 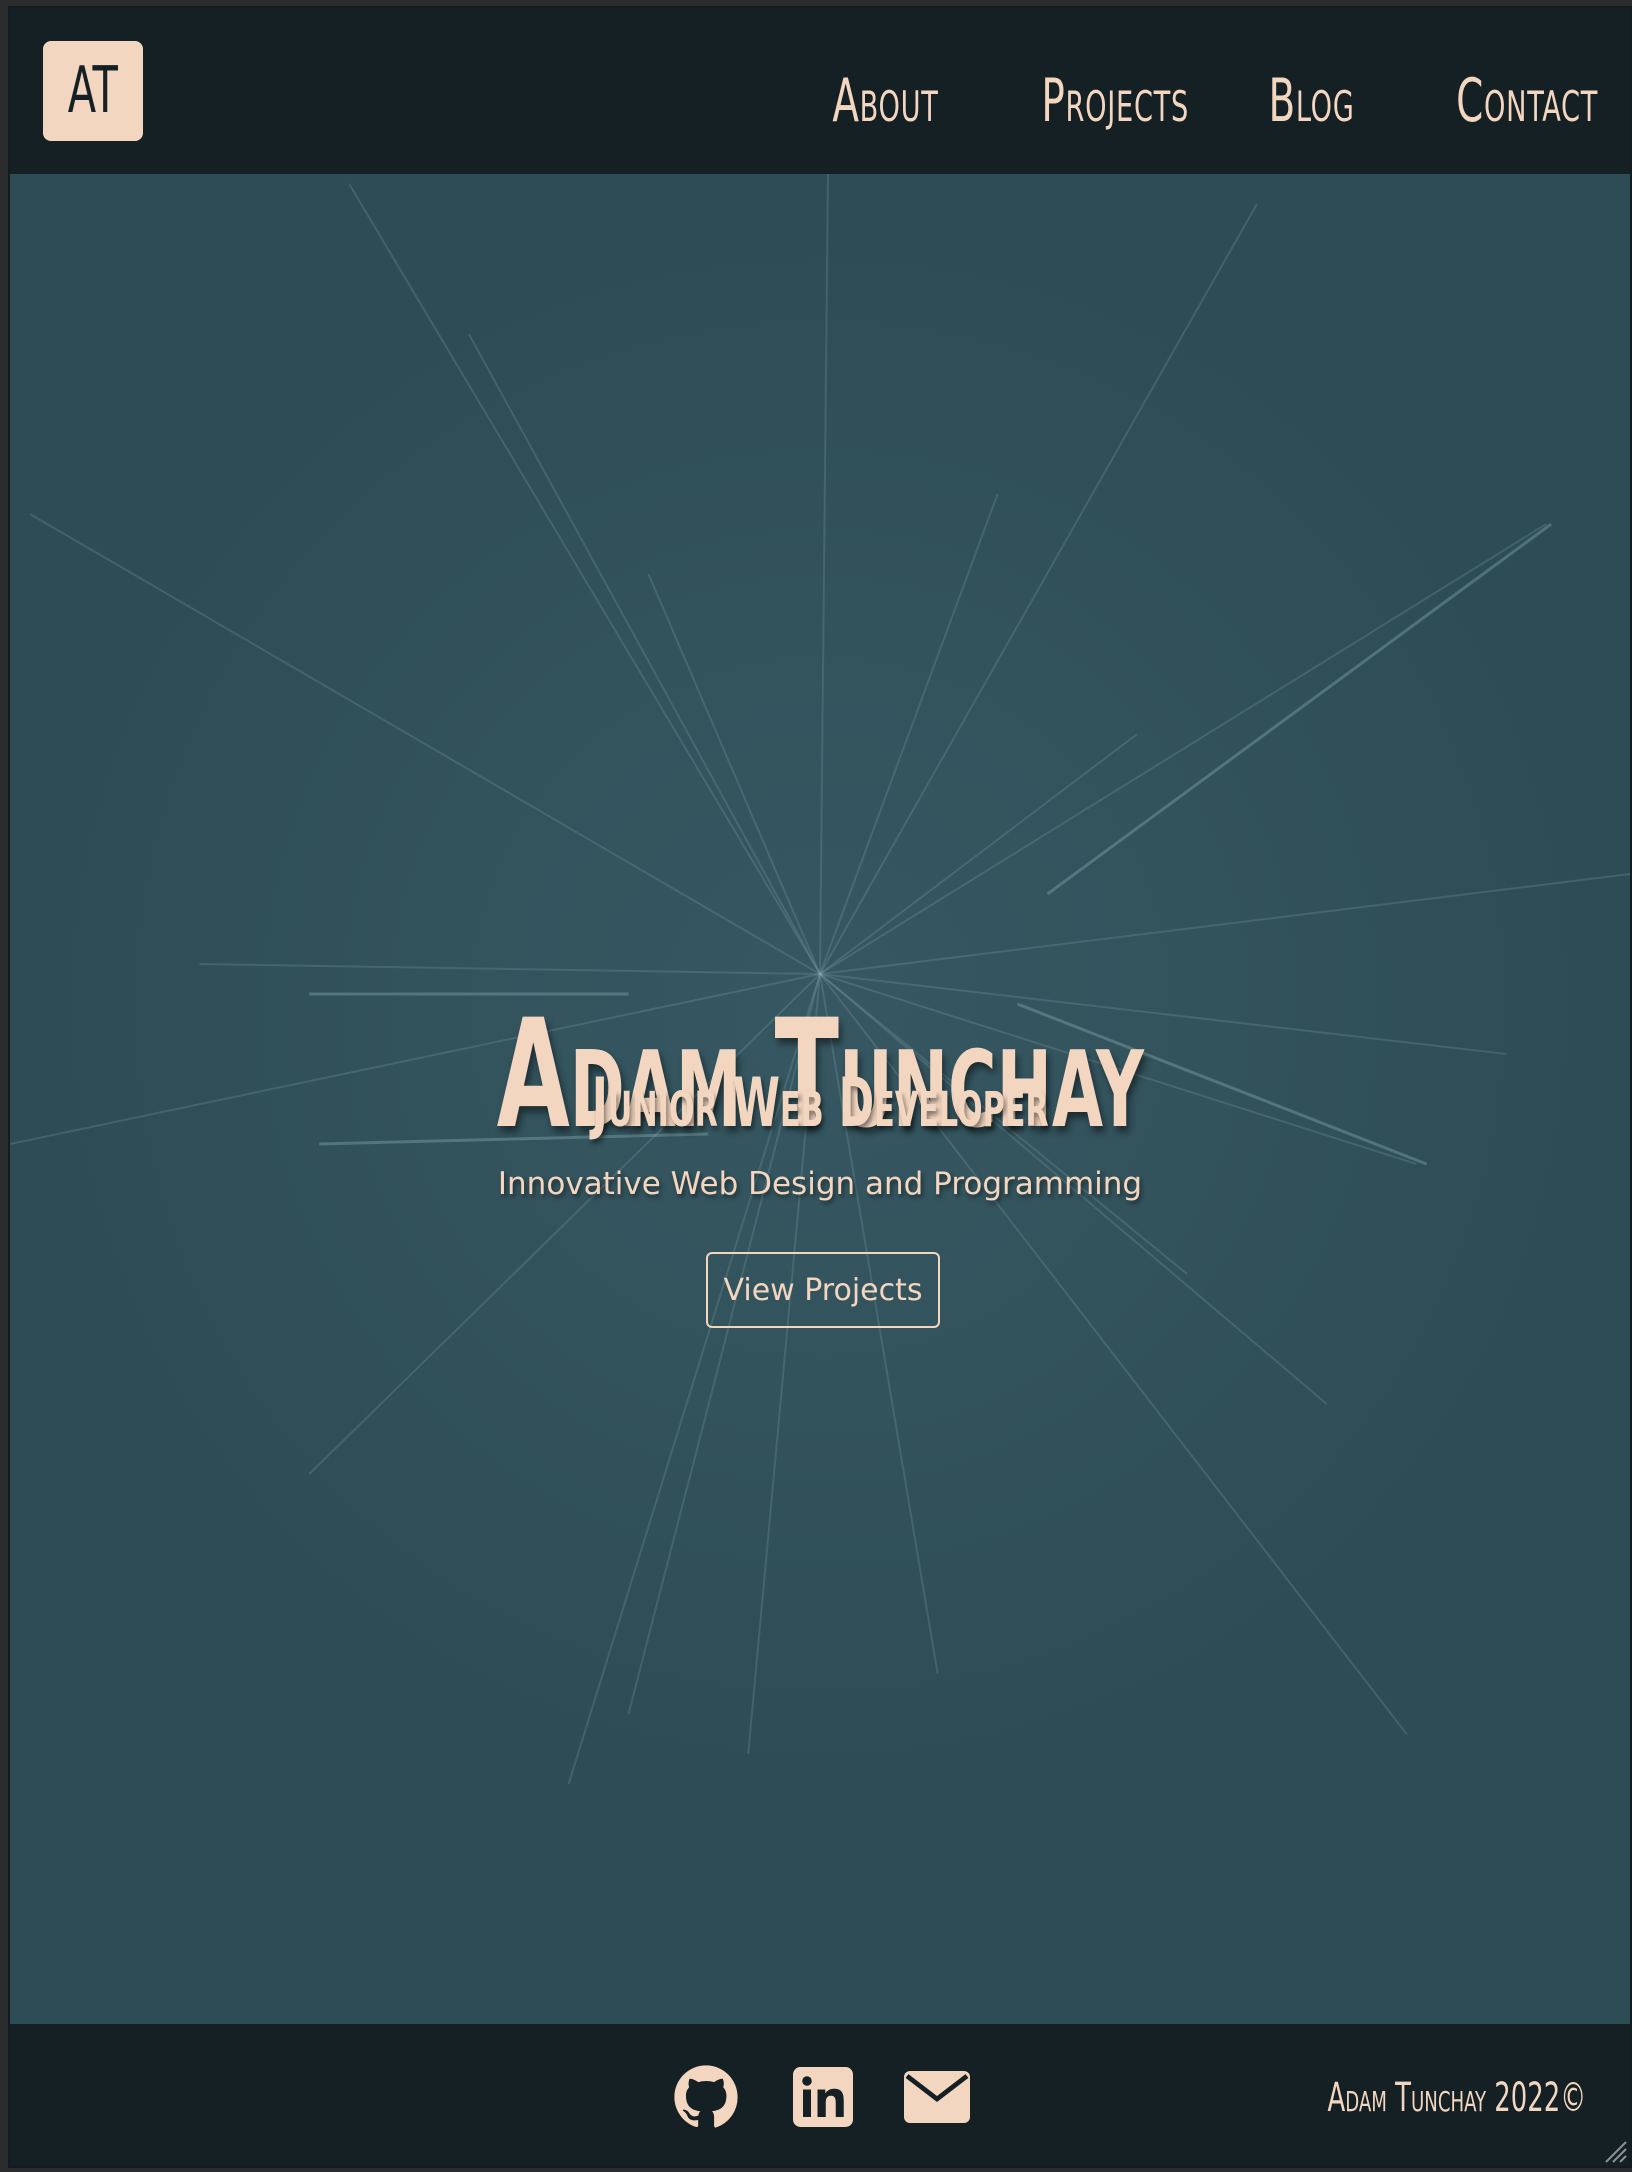 I want to click on site-header: AT About Projects Blog Contact, so click(x=820, y=91).